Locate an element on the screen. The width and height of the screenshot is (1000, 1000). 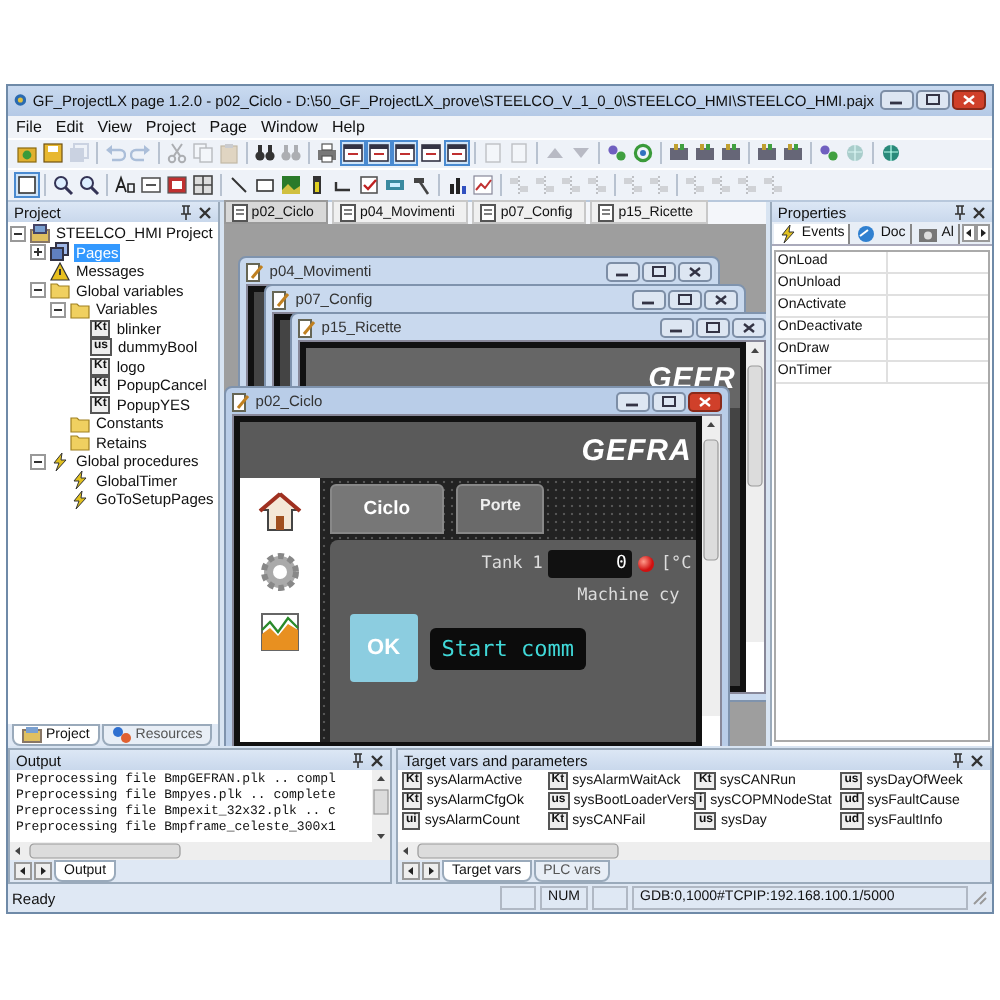
bar-chart-icon is located at coordinates (457, 185).